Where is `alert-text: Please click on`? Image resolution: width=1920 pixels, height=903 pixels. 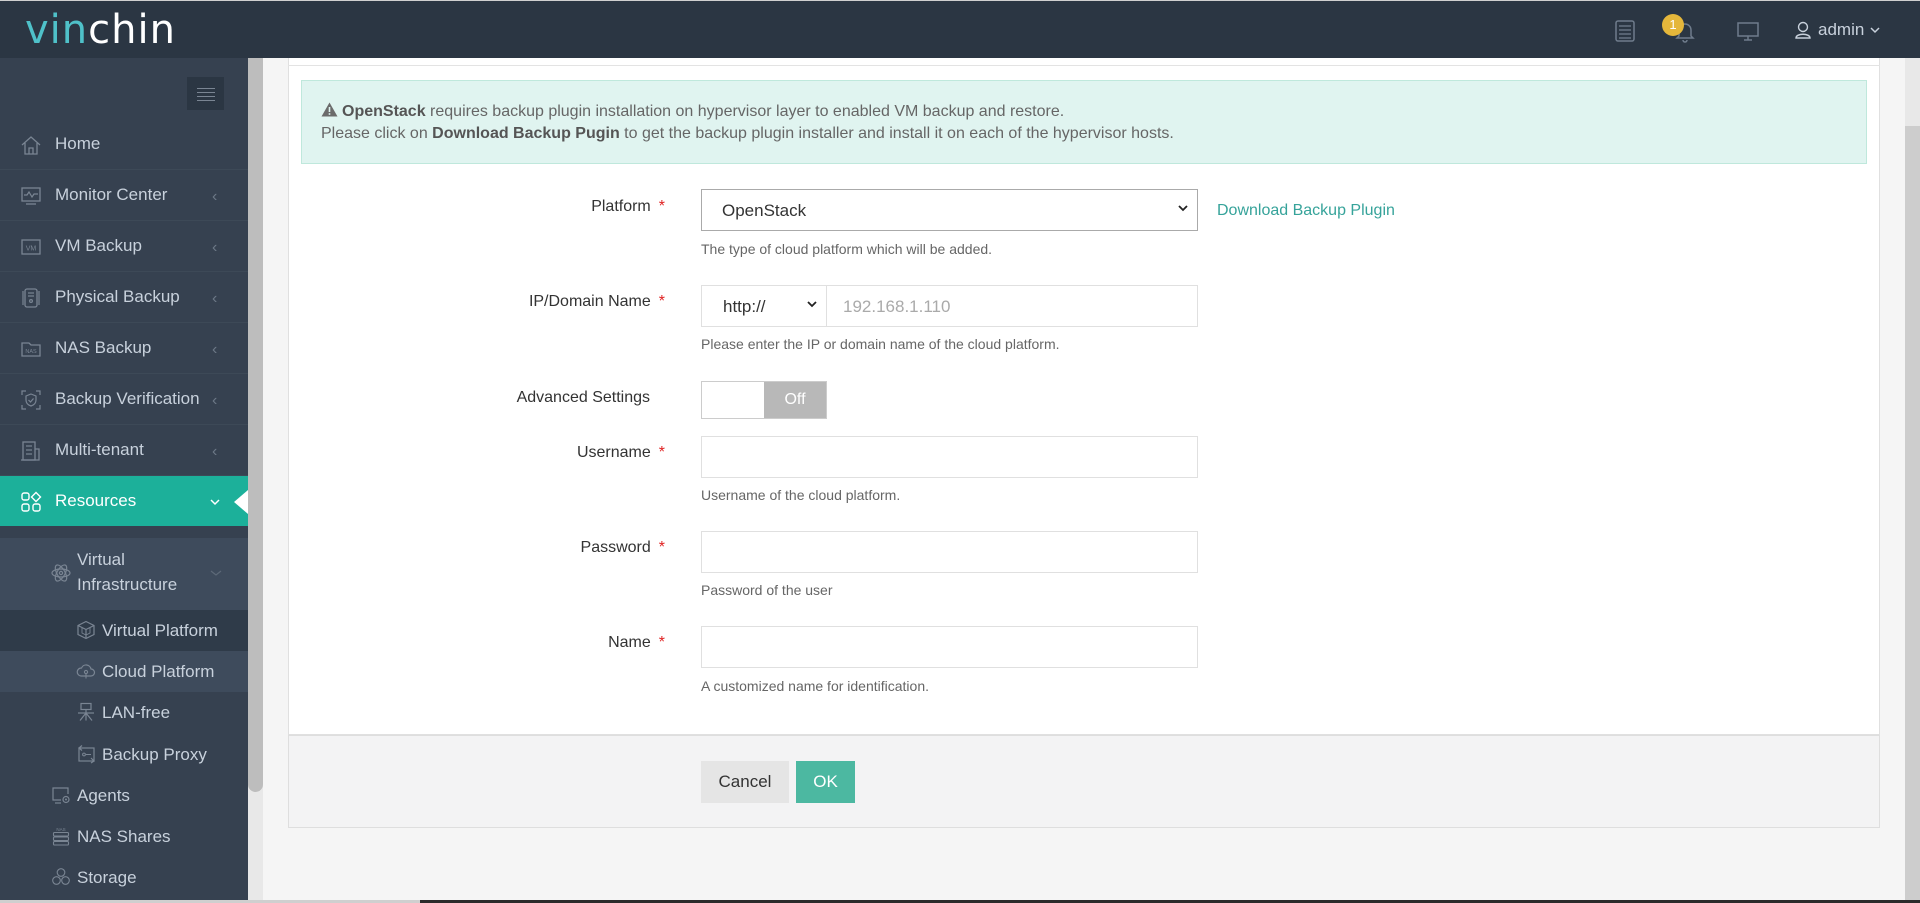
alert-text: Please click on is located at coordinates (377, 133).